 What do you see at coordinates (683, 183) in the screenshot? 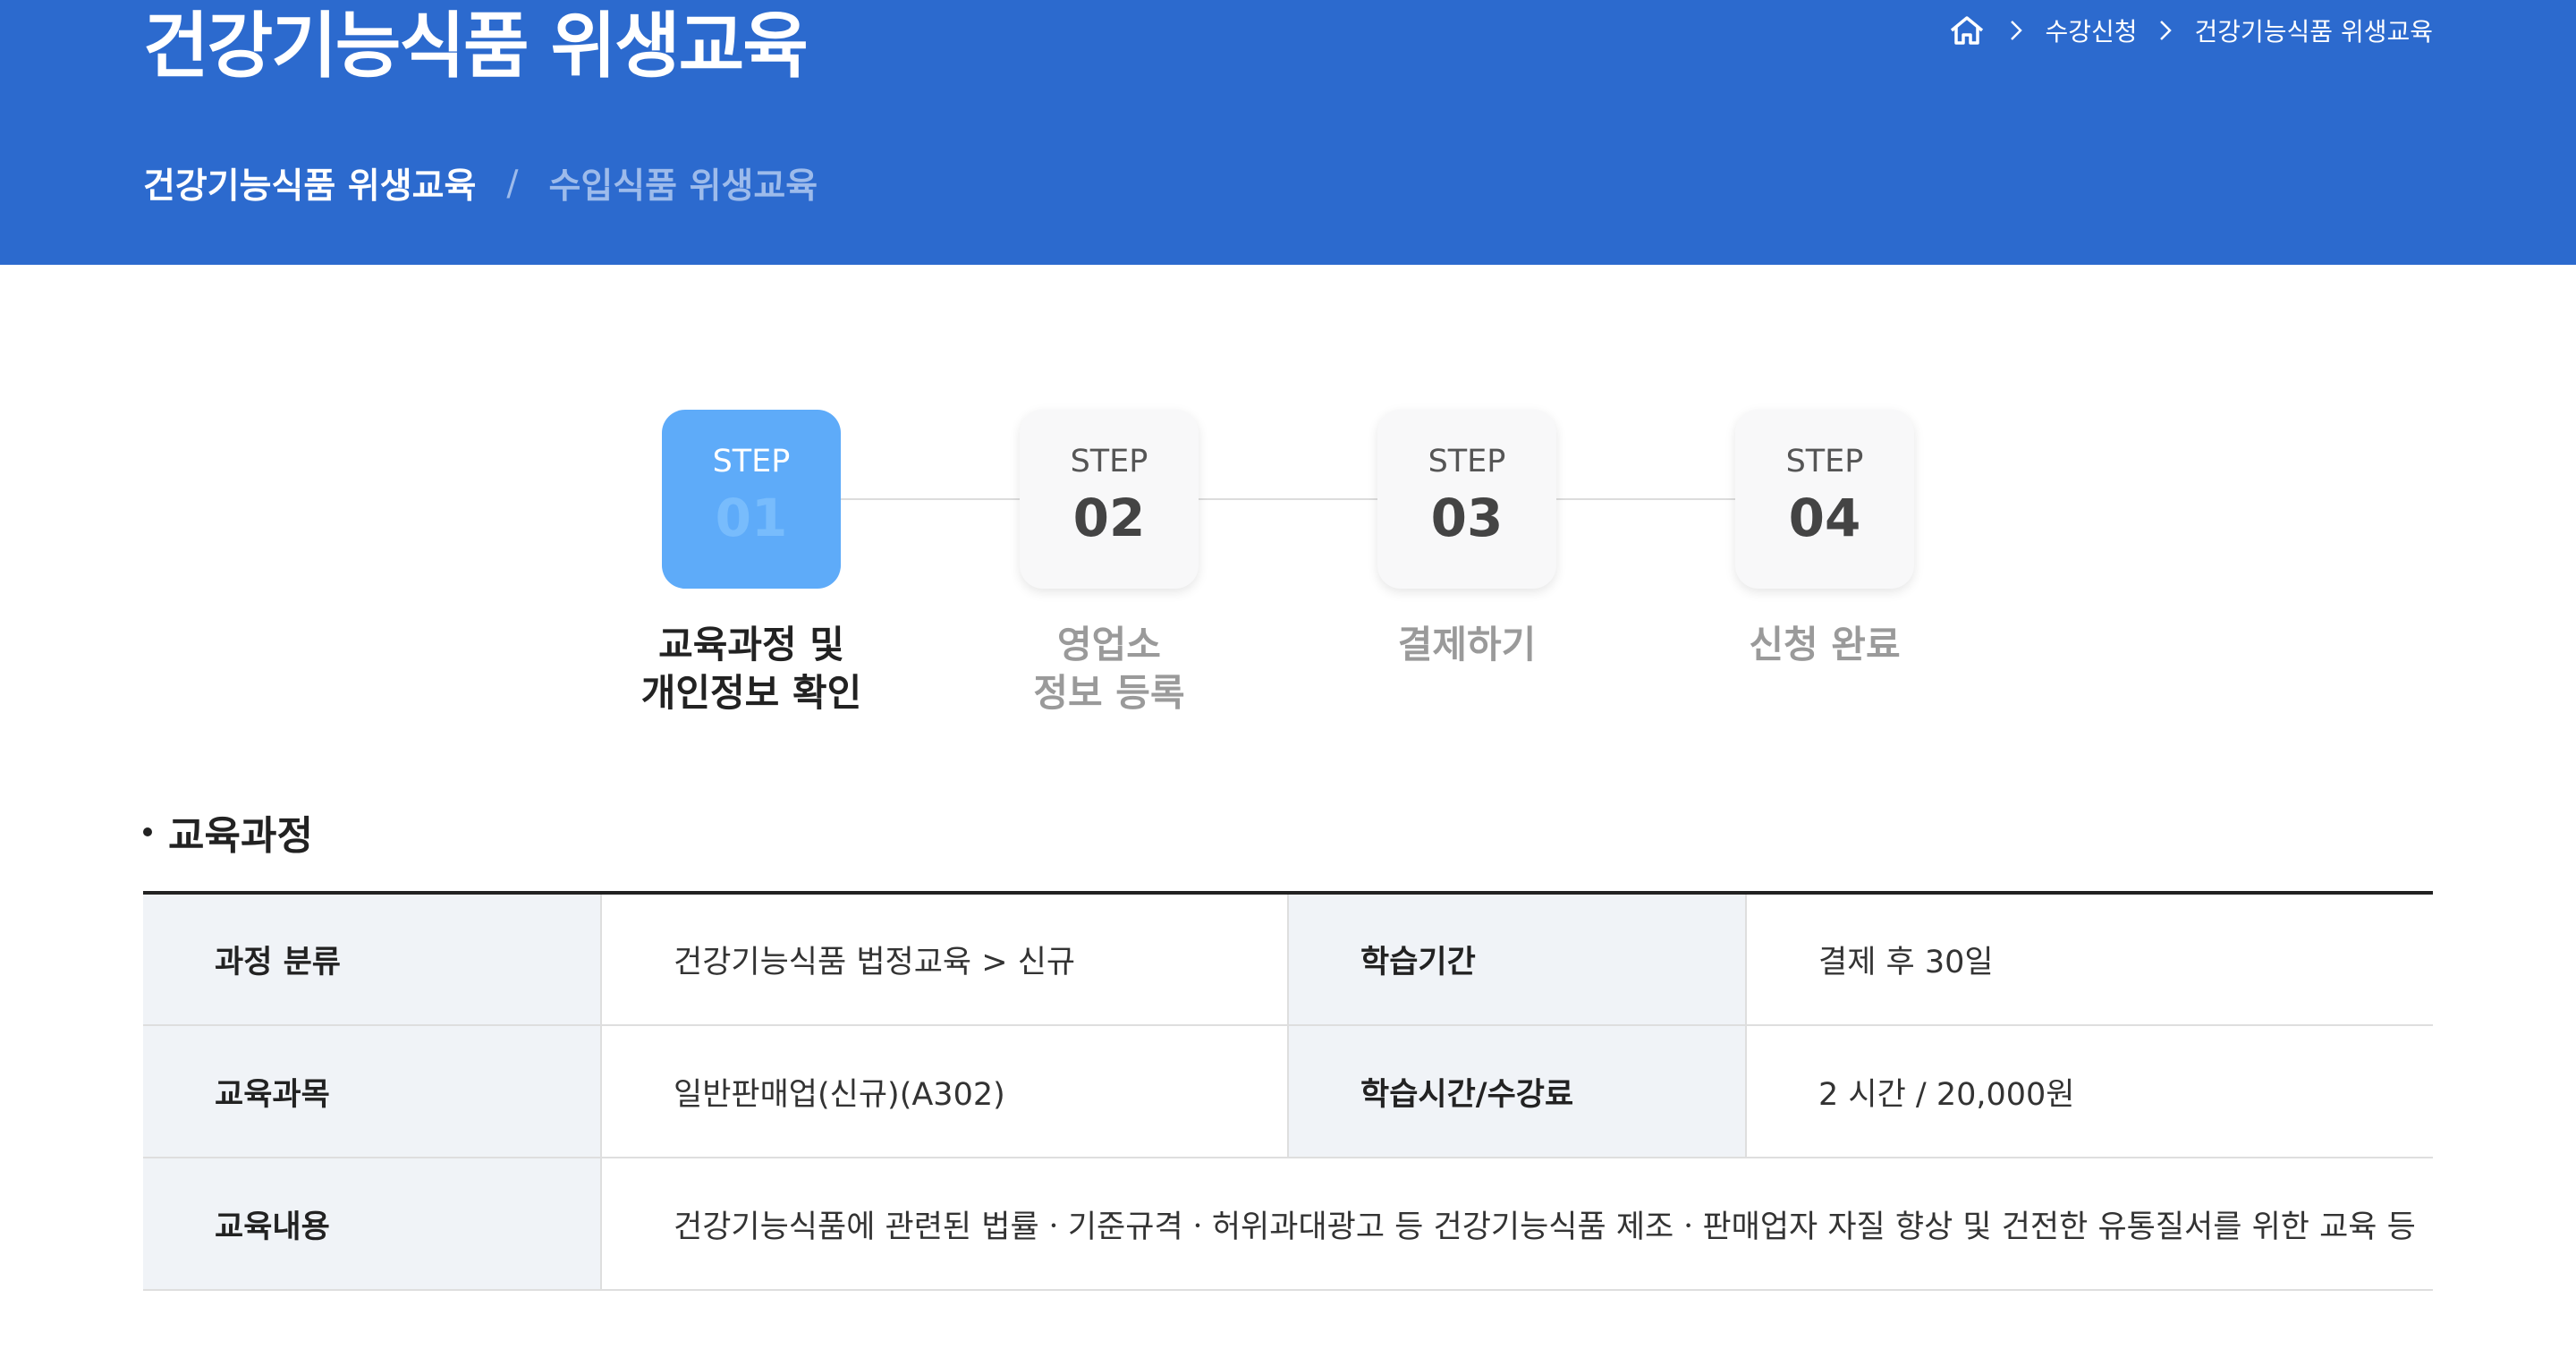
I see `subnav-imported-food-training: 수입식품 위생교육` at bounding box center [683, 183].